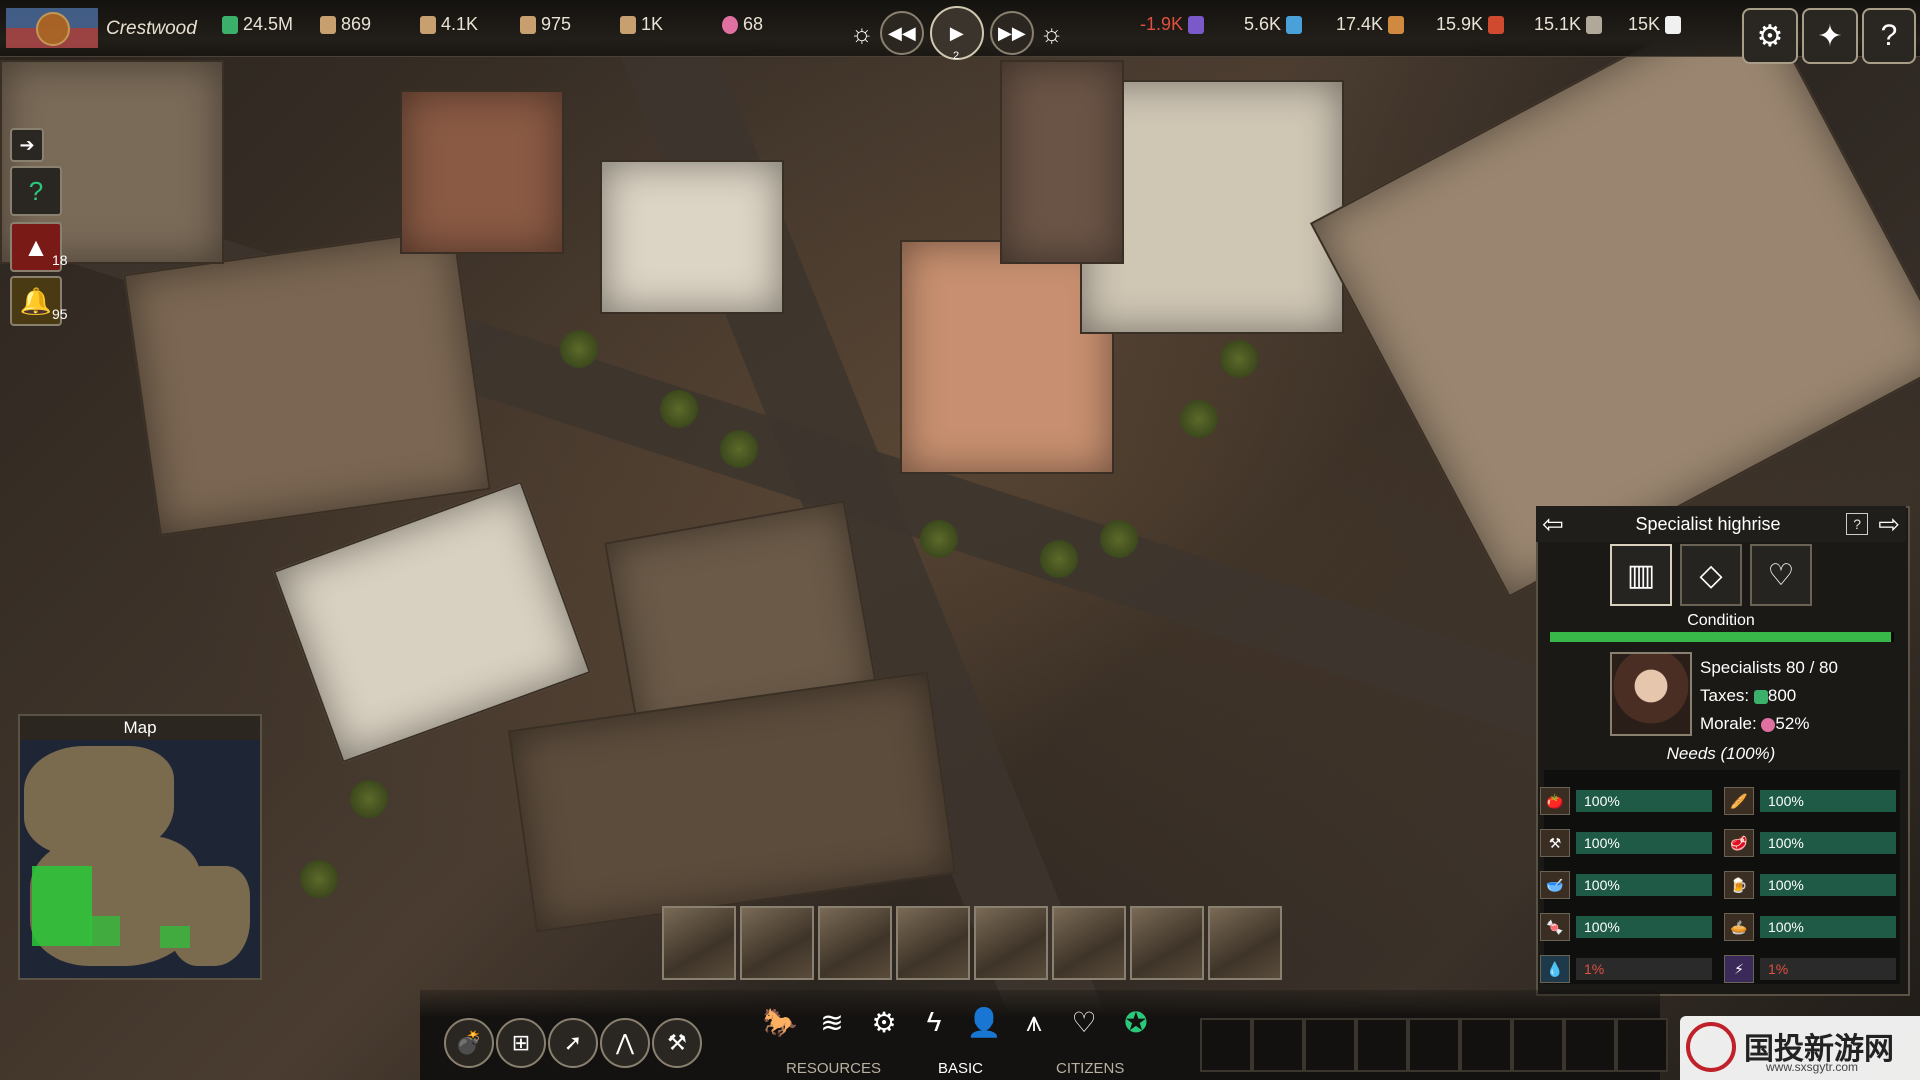 The image size is (1920, 1080). What do you see at coordinates (1708, 523) in the screenshot?
I see `panel-title: Specialist highrise` at bounding box center [1708, 523].